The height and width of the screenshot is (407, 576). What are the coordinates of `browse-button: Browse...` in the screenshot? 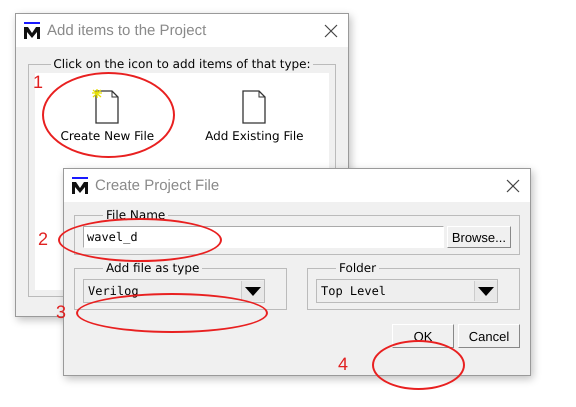 It's located at (478, 237).